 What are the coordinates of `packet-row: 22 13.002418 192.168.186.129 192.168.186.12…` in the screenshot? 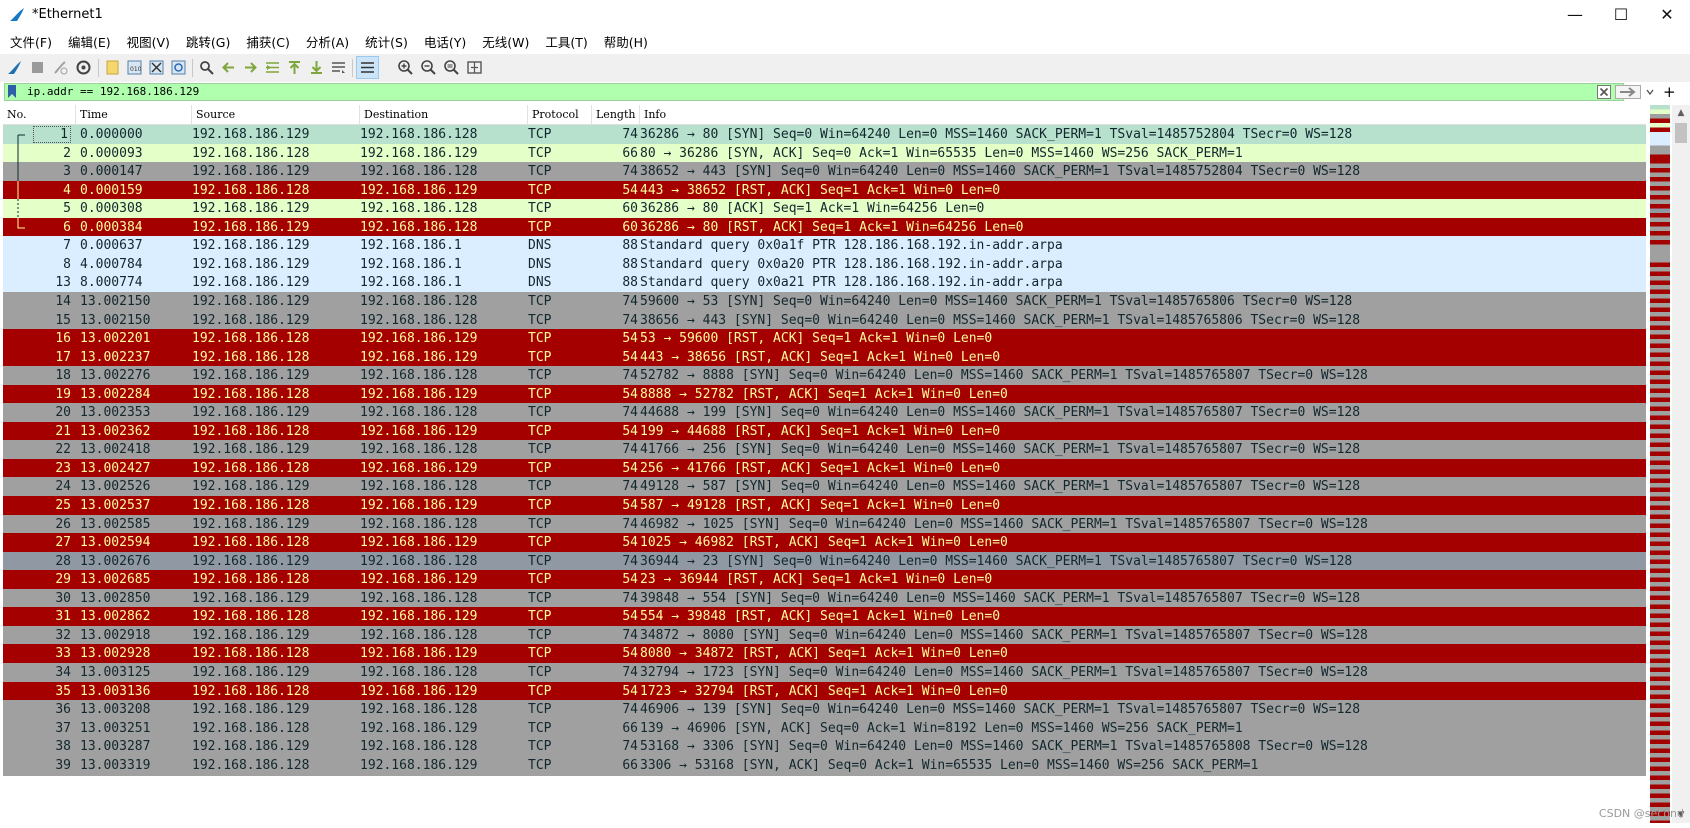 It's located at (824, 450).